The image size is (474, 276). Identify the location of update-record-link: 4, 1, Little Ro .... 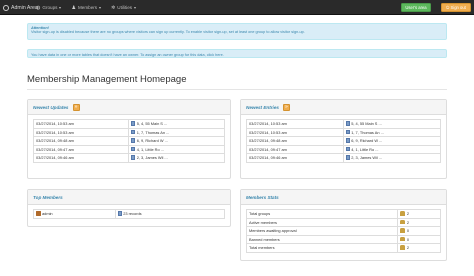
(176, 149).